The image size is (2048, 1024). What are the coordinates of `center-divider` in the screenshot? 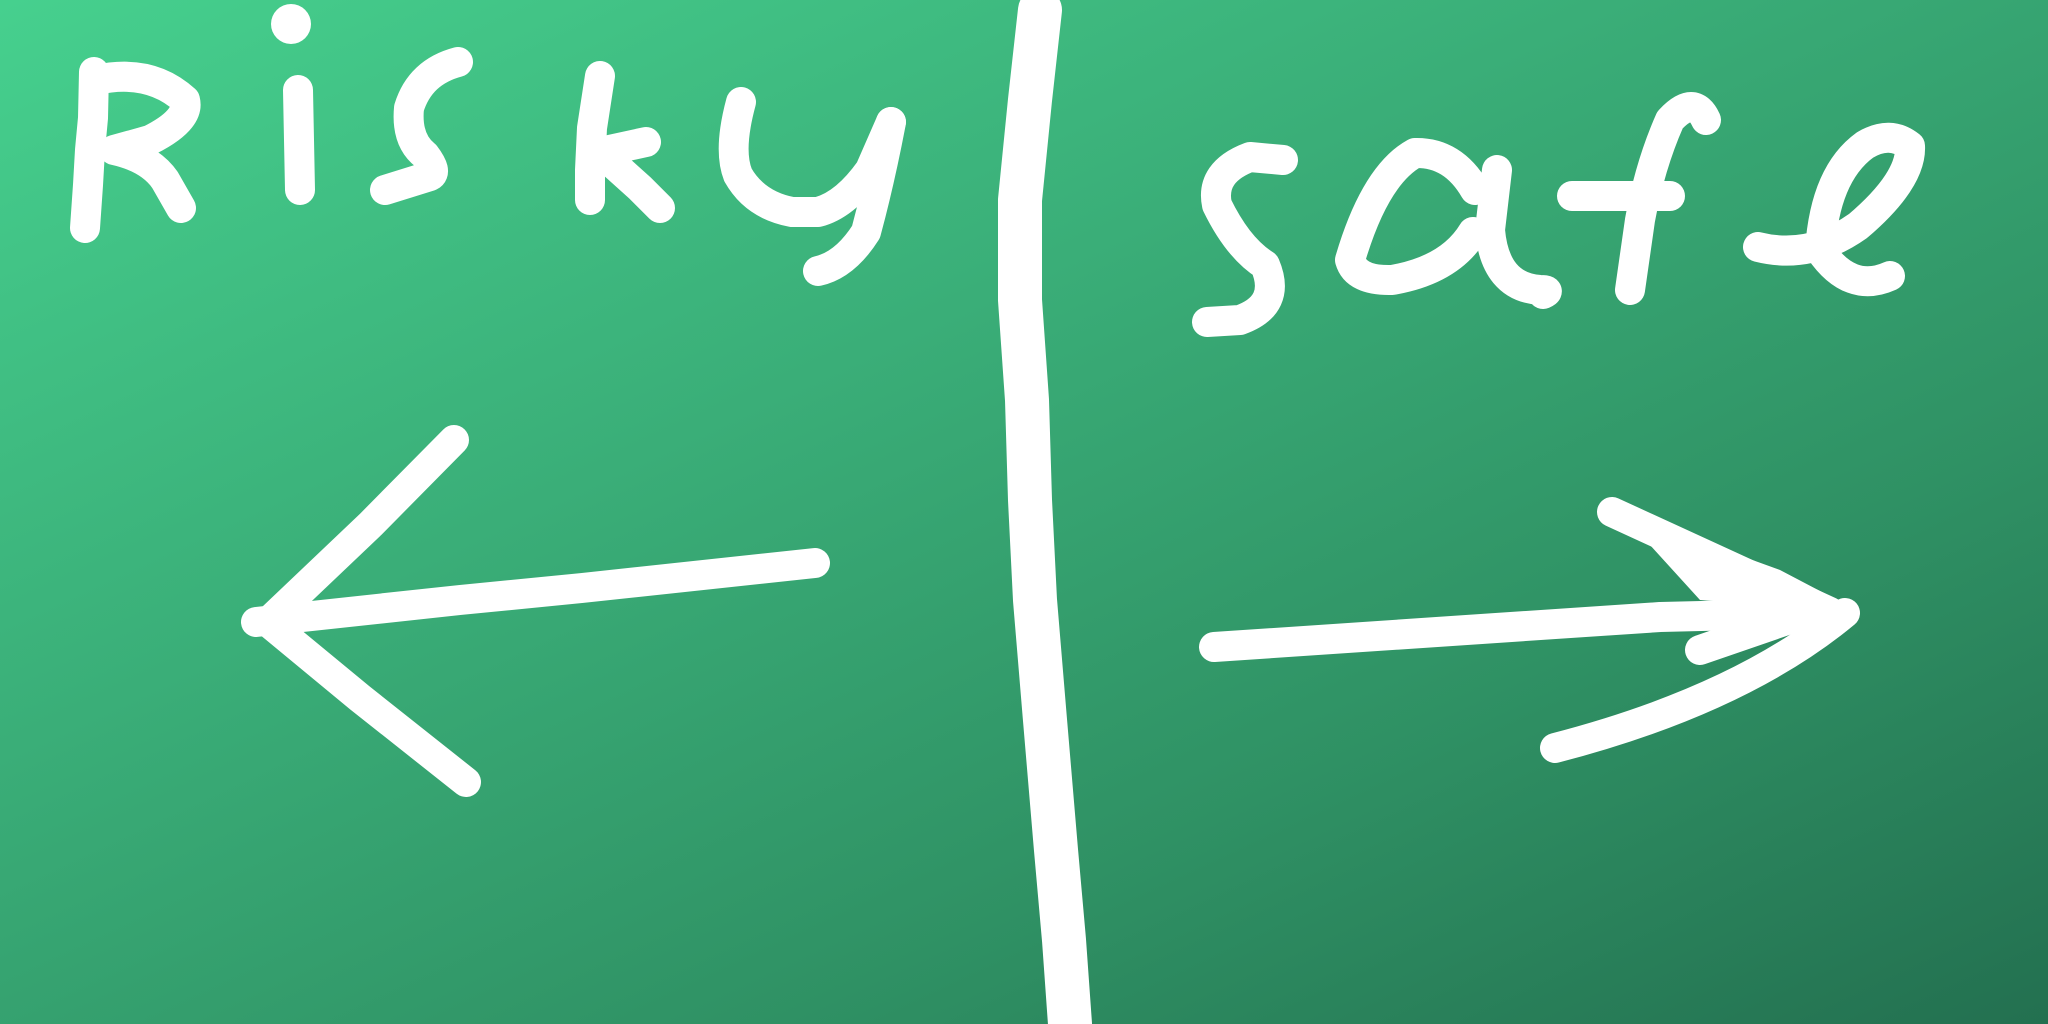 It's located at (1045, 512).